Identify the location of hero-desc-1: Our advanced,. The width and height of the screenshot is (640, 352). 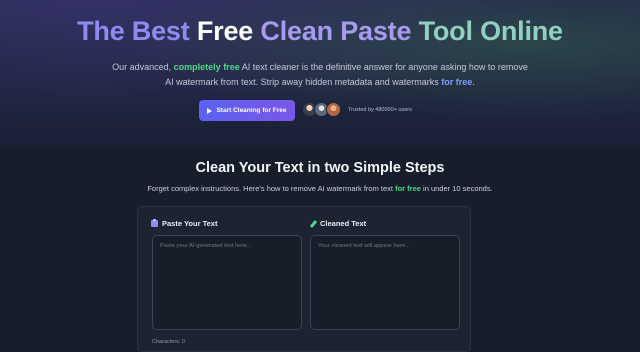
(142, 67).